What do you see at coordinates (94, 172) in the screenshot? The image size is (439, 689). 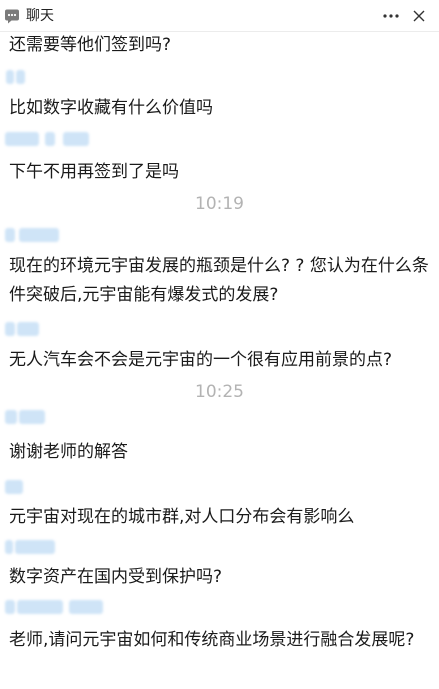 I see `chat-message: 下午不用再签到了是吗` at bounding box center [94, 172].